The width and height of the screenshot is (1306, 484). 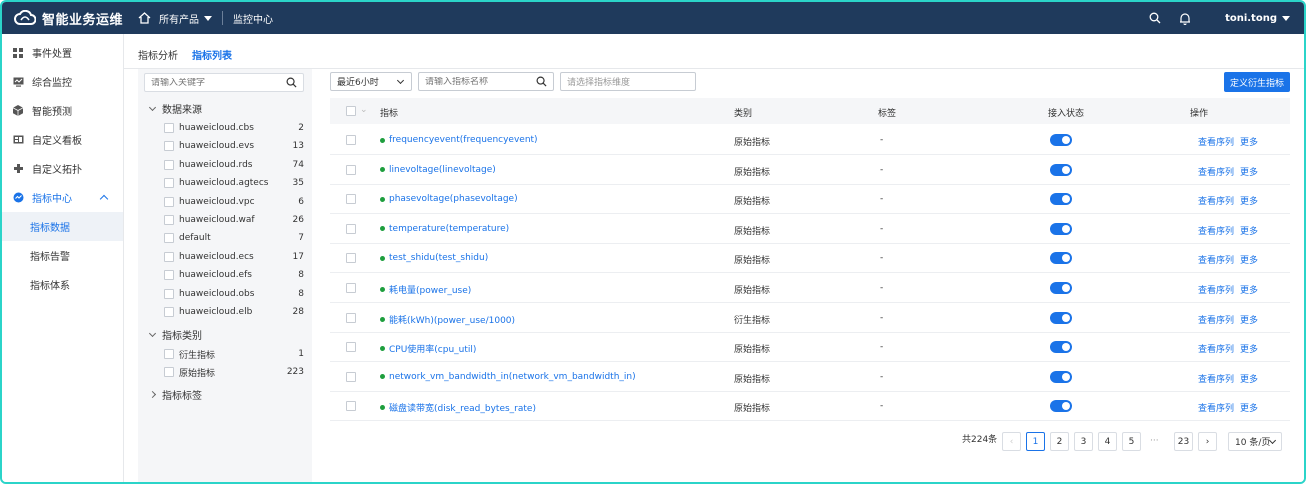 What do you see at coordinates (144, 18) in the screenshot?
I see `home-button` at bounding box center [144, 18].